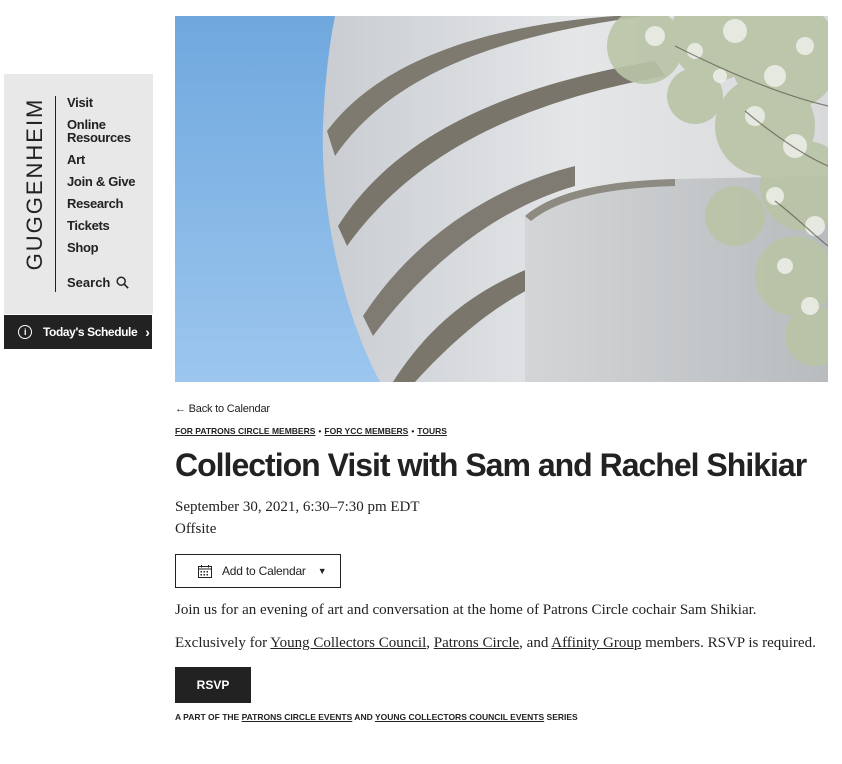 The image size is (842, 764). Describe the element at coordinates (596, 643) in the screenshot. I see `affinity-group-link: Affinity Group` at that location.